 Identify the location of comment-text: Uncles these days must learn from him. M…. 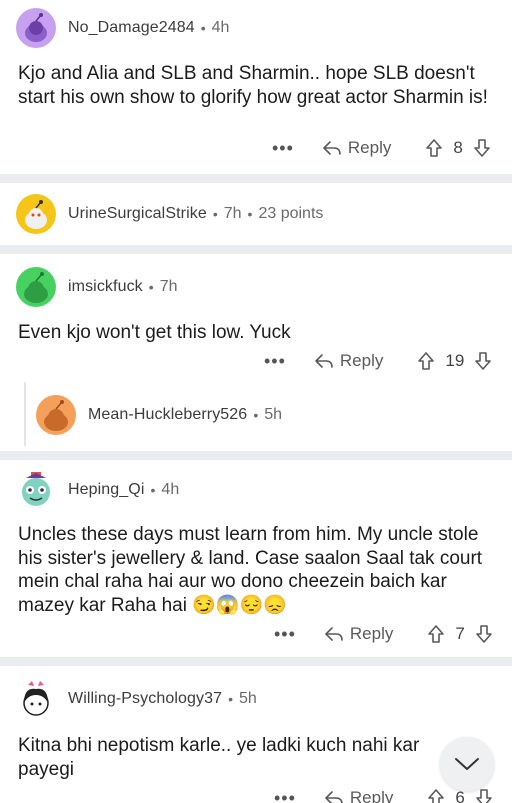
(250, 570).